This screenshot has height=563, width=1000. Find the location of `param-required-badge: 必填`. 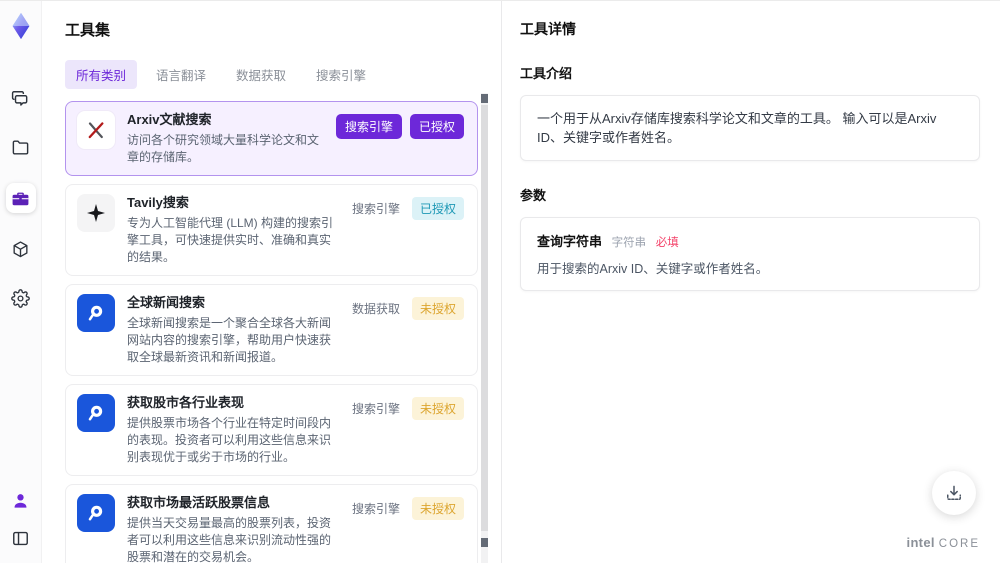

param-required-badge: 必填 is located at coordinates (667, 243).